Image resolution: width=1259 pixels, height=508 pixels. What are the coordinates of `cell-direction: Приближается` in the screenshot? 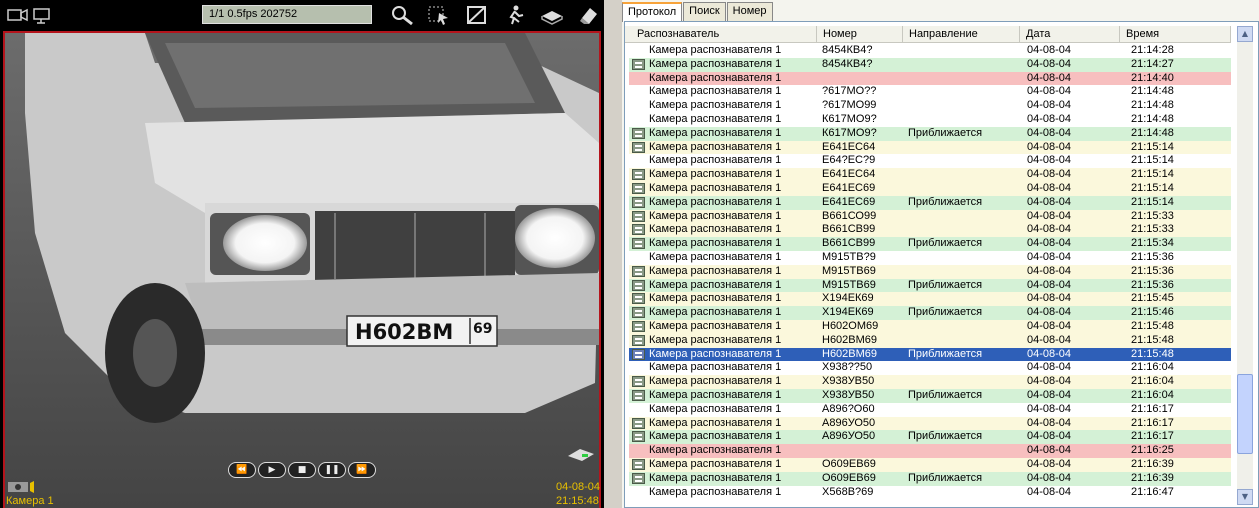 It's located at (945, 436).